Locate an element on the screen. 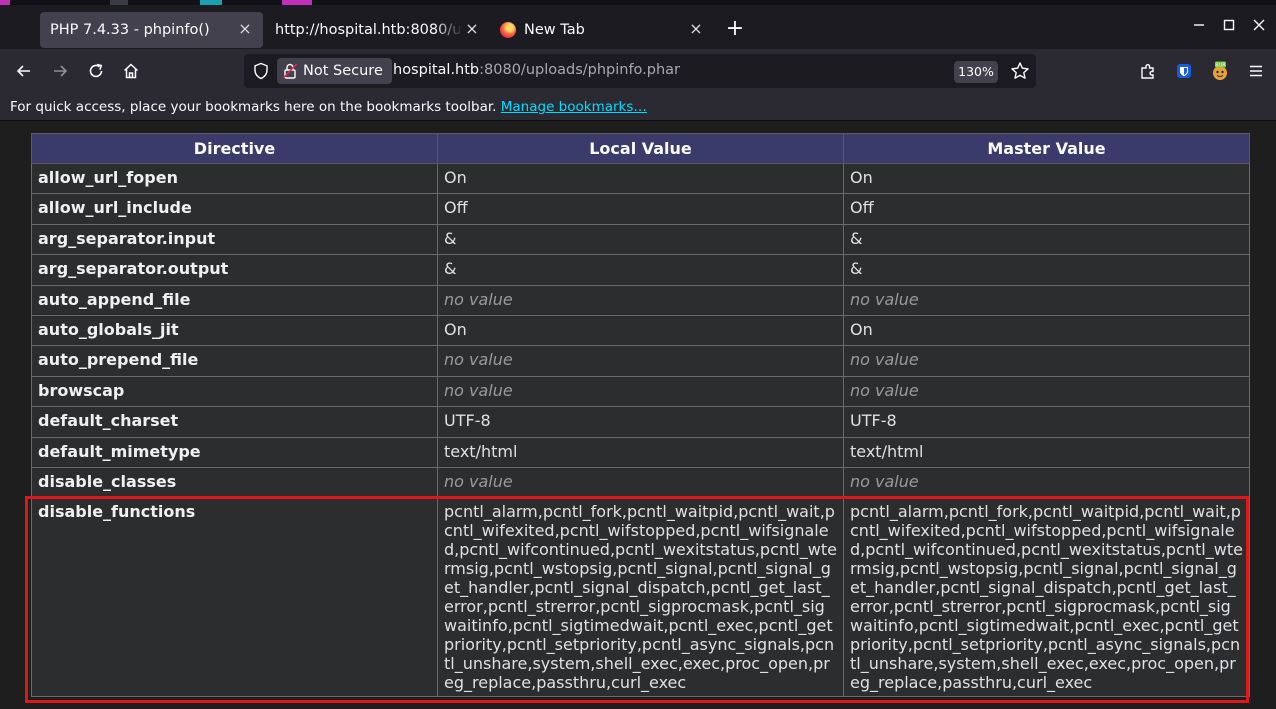 This screenshot has height=709, width=1276. extensions-button is located at coordinates (1148, 71).